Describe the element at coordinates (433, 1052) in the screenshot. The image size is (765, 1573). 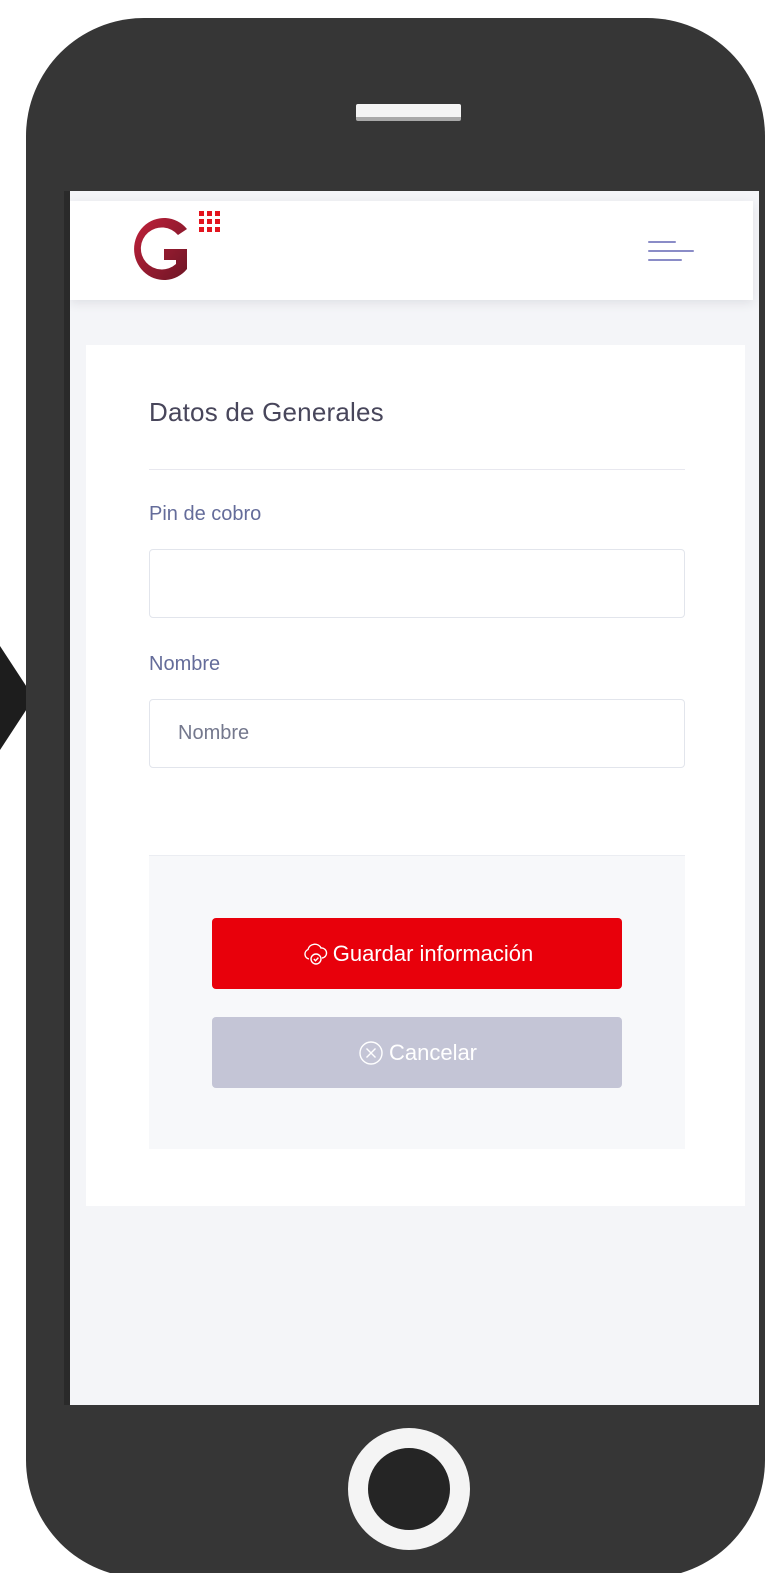
I see `cancel-label: Cancelar` at that location.